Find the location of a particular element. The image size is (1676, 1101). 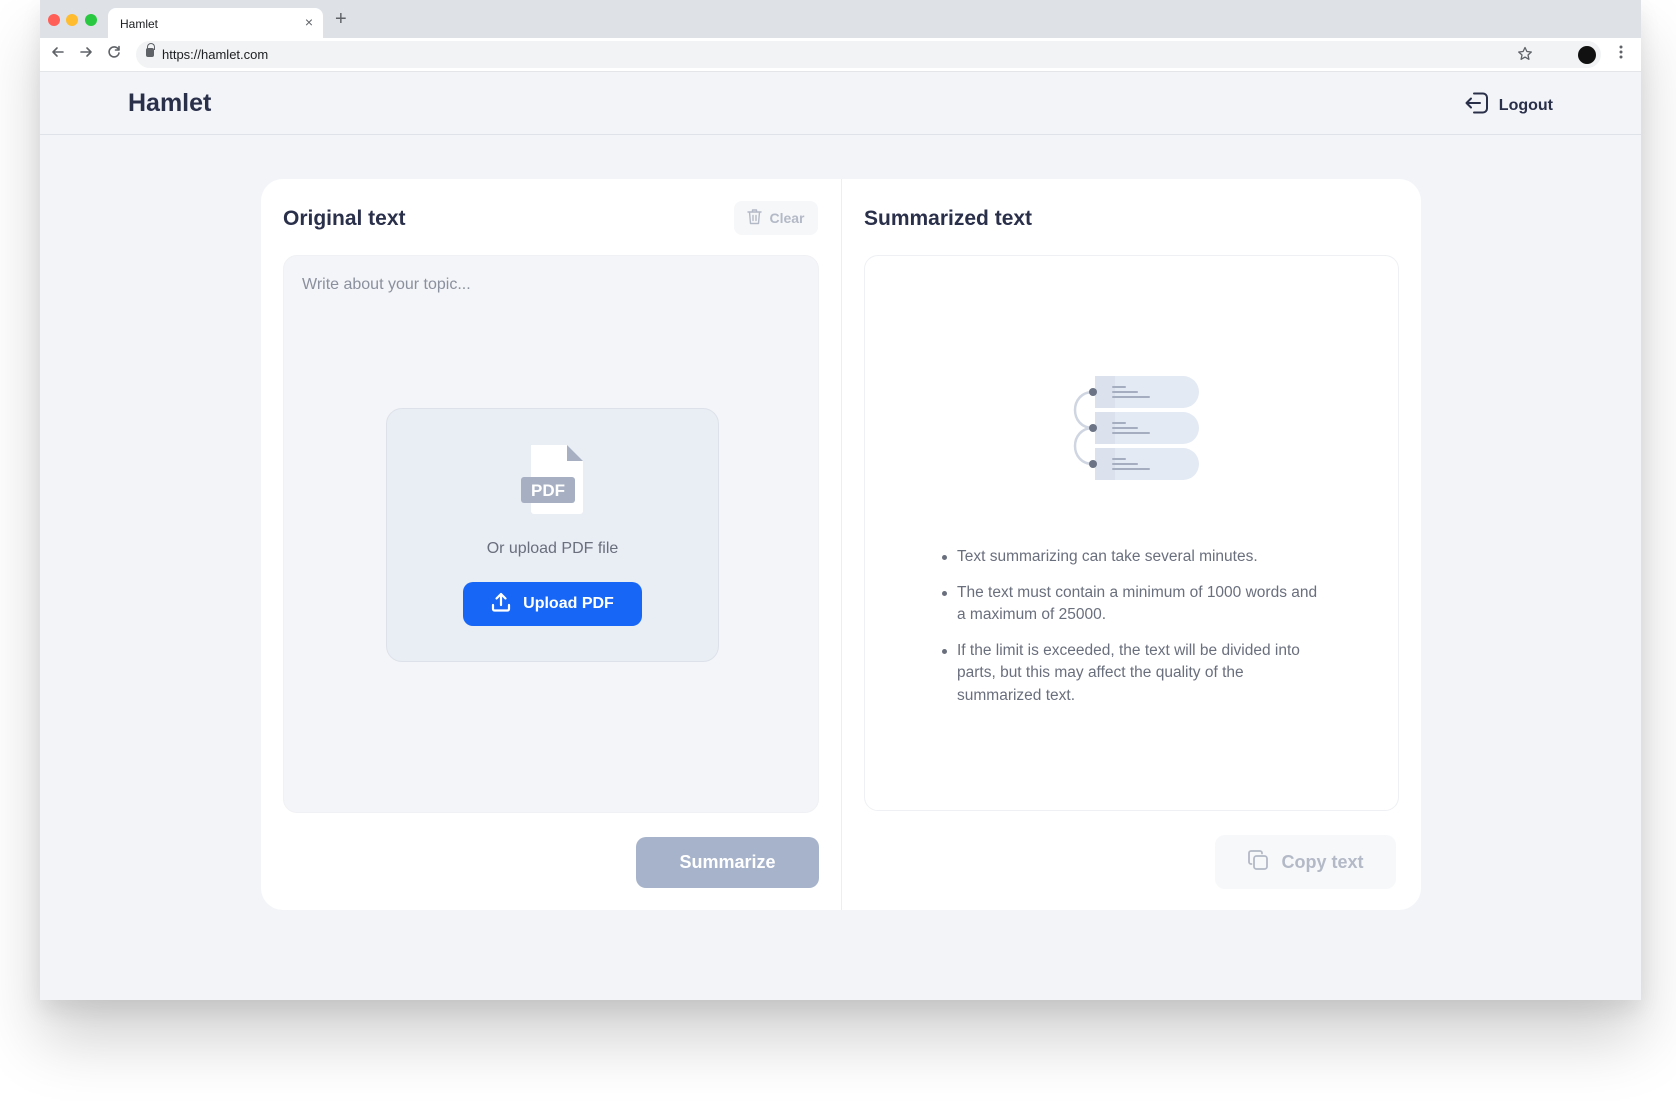

upload-icon is located at coordinates (501, 604).